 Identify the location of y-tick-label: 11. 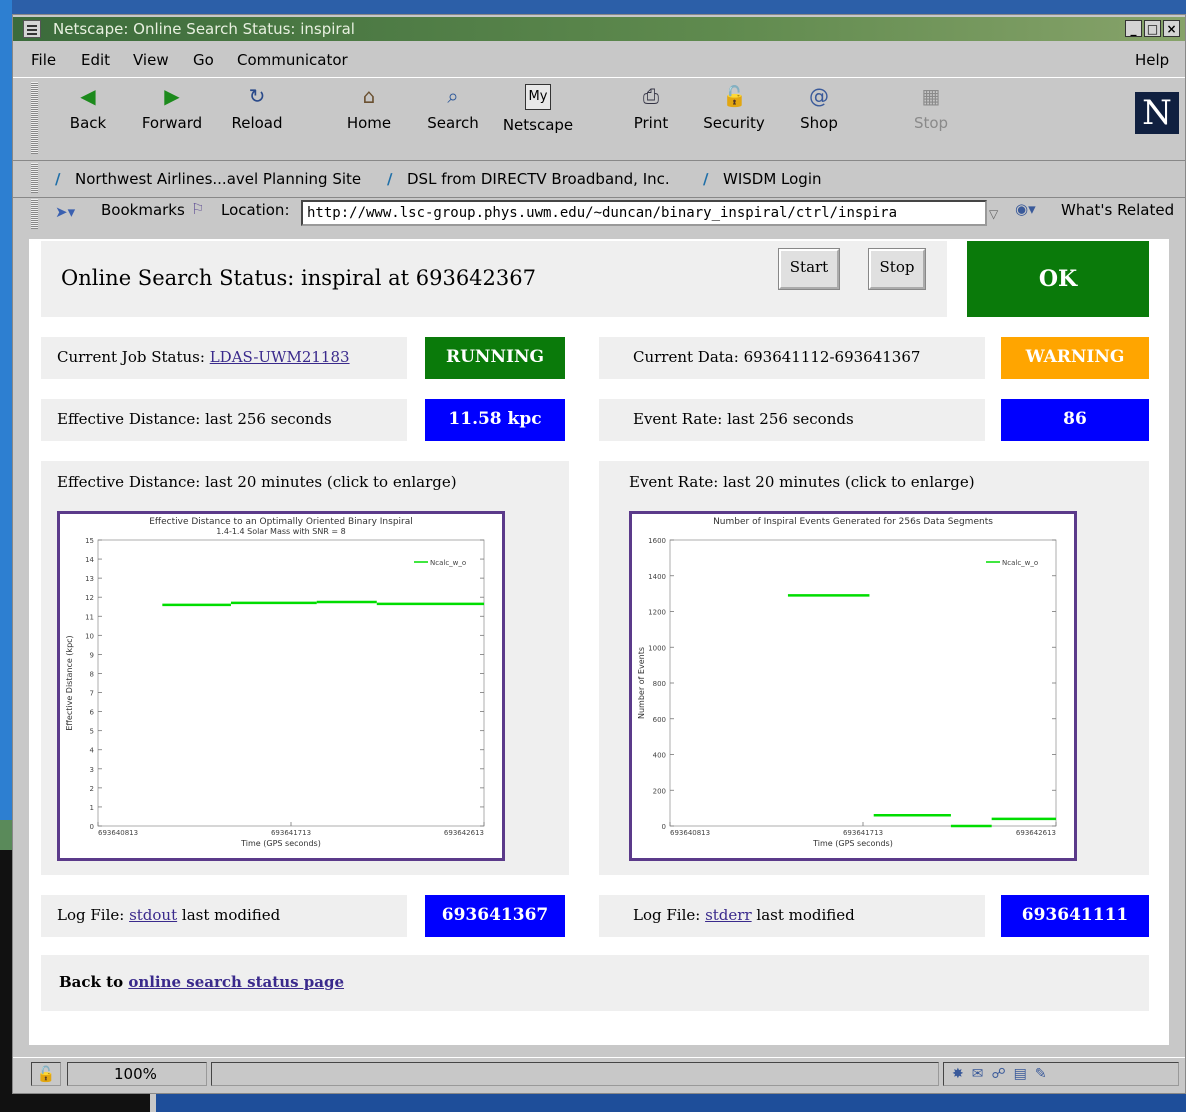
(89, 617).